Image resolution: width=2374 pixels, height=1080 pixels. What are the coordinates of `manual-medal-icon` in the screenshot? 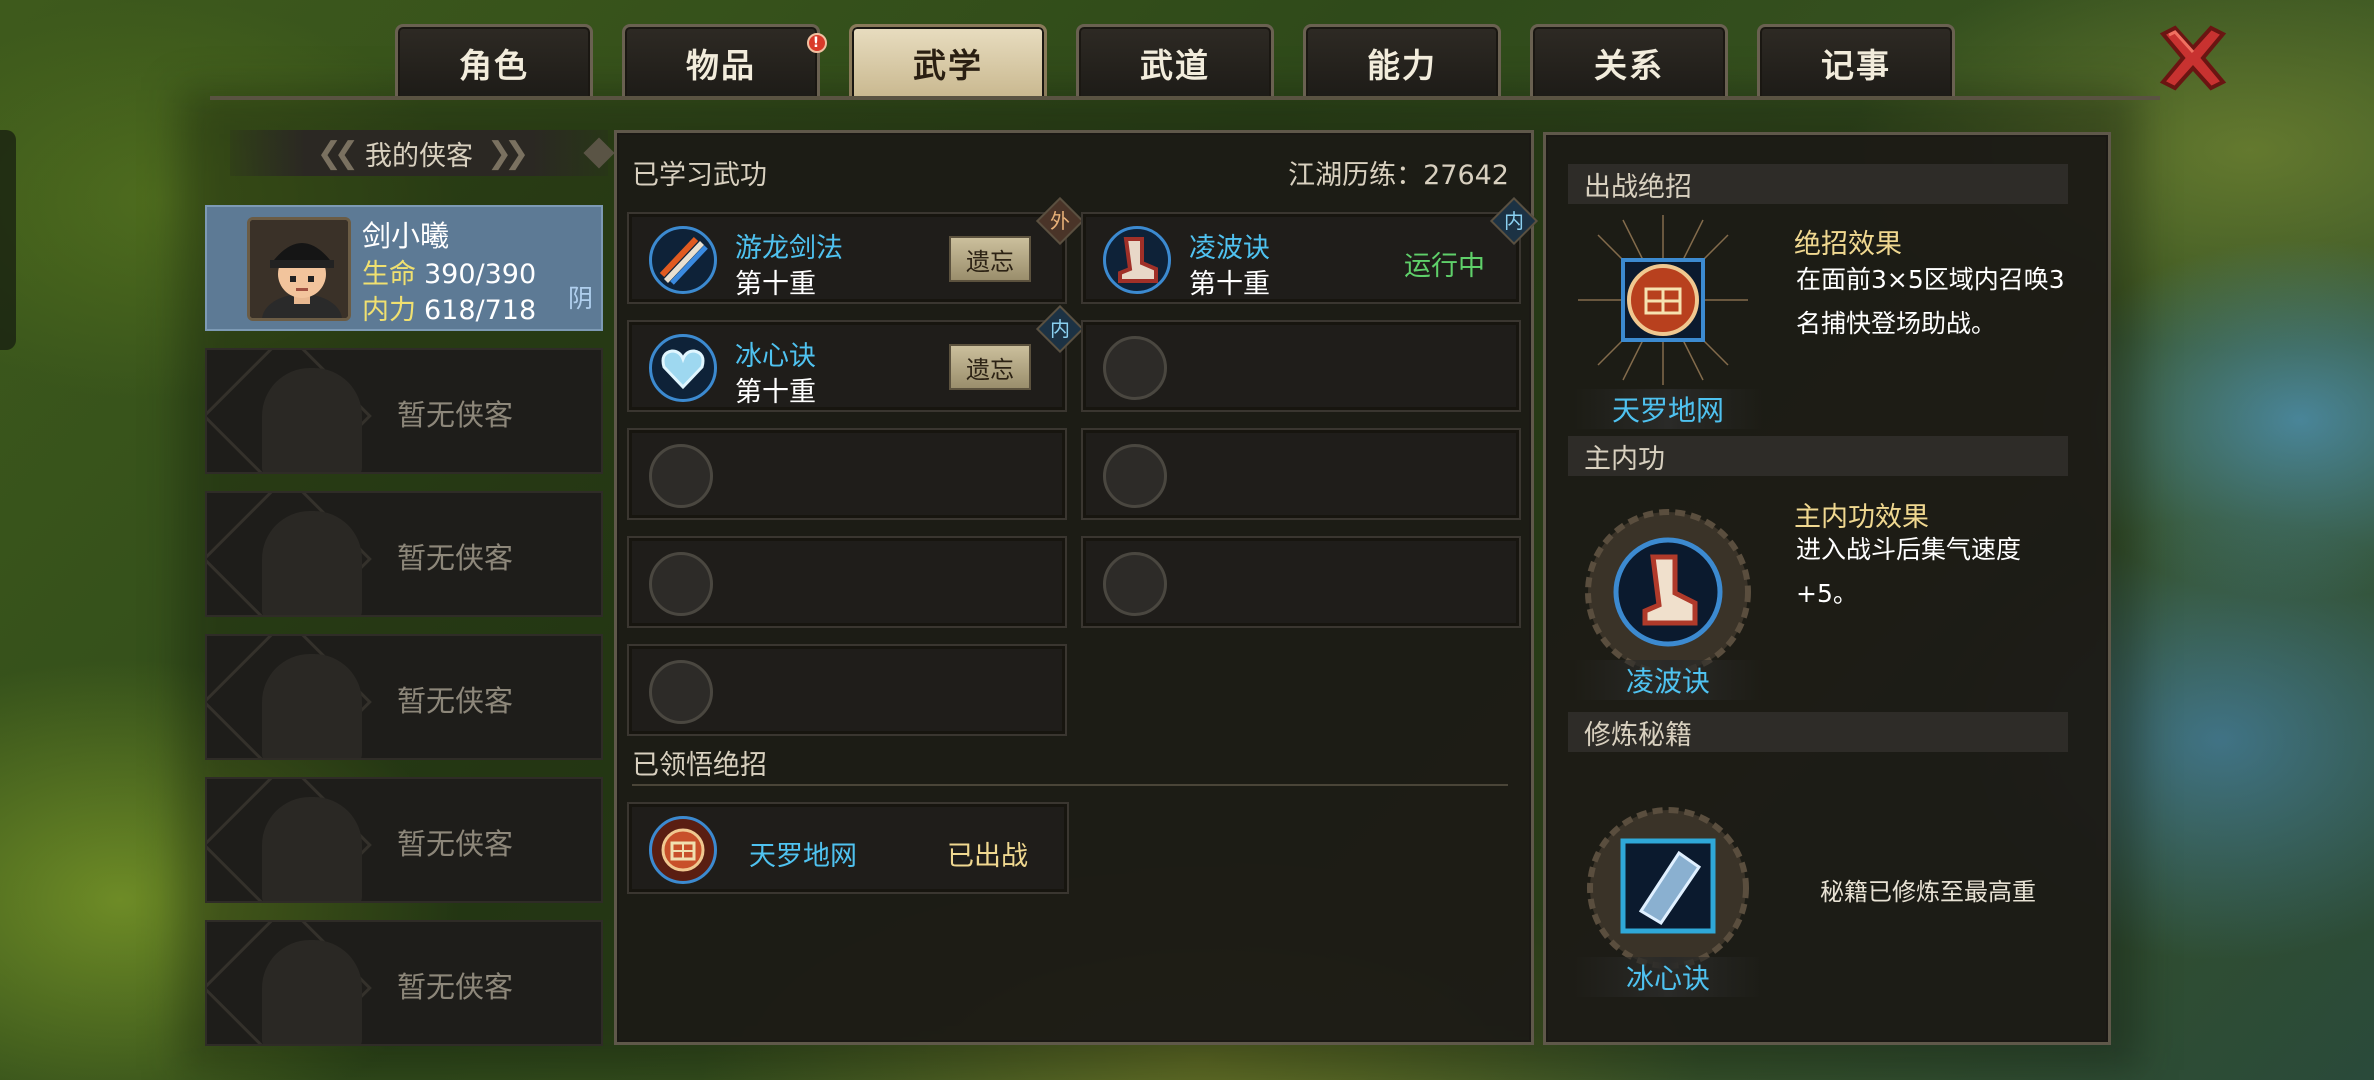 It's located at (1668, 888).